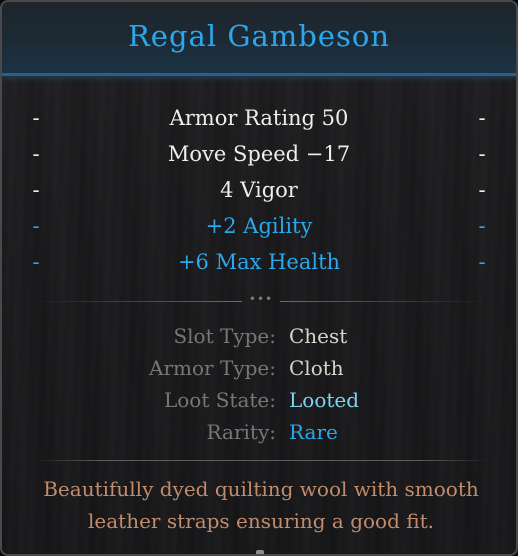 This screenshot has height=556, width=518. I want to click on description-divider, so click(261, 460).